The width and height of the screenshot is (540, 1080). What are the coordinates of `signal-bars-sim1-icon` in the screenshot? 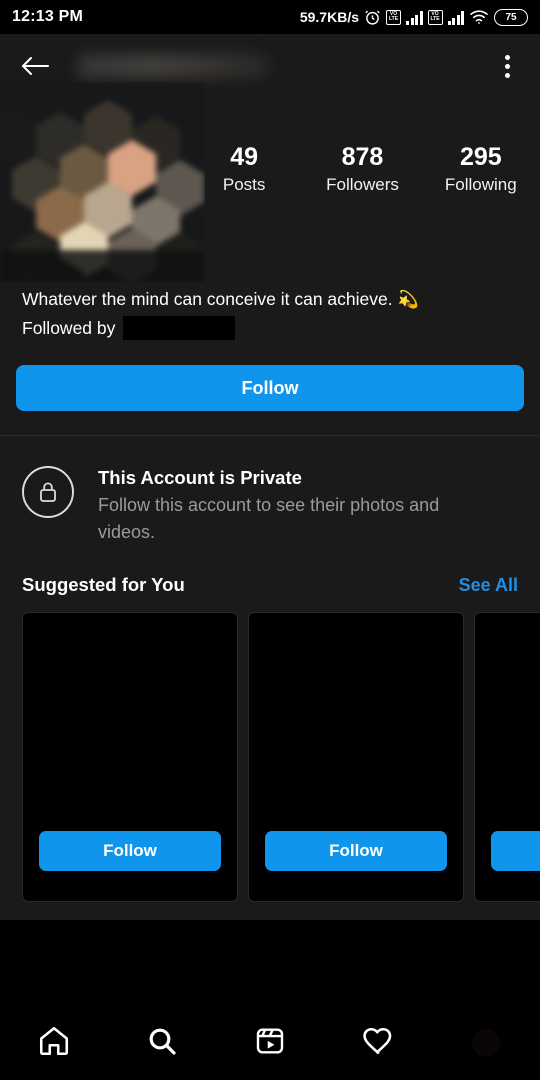 It's located at (414, 17).